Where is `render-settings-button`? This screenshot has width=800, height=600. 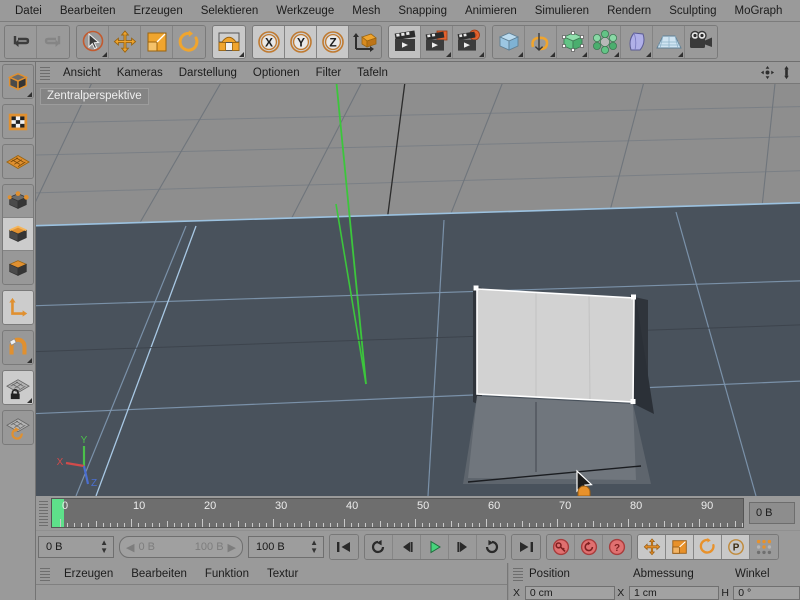 render-settings-button is located at coordinates (469, 41).